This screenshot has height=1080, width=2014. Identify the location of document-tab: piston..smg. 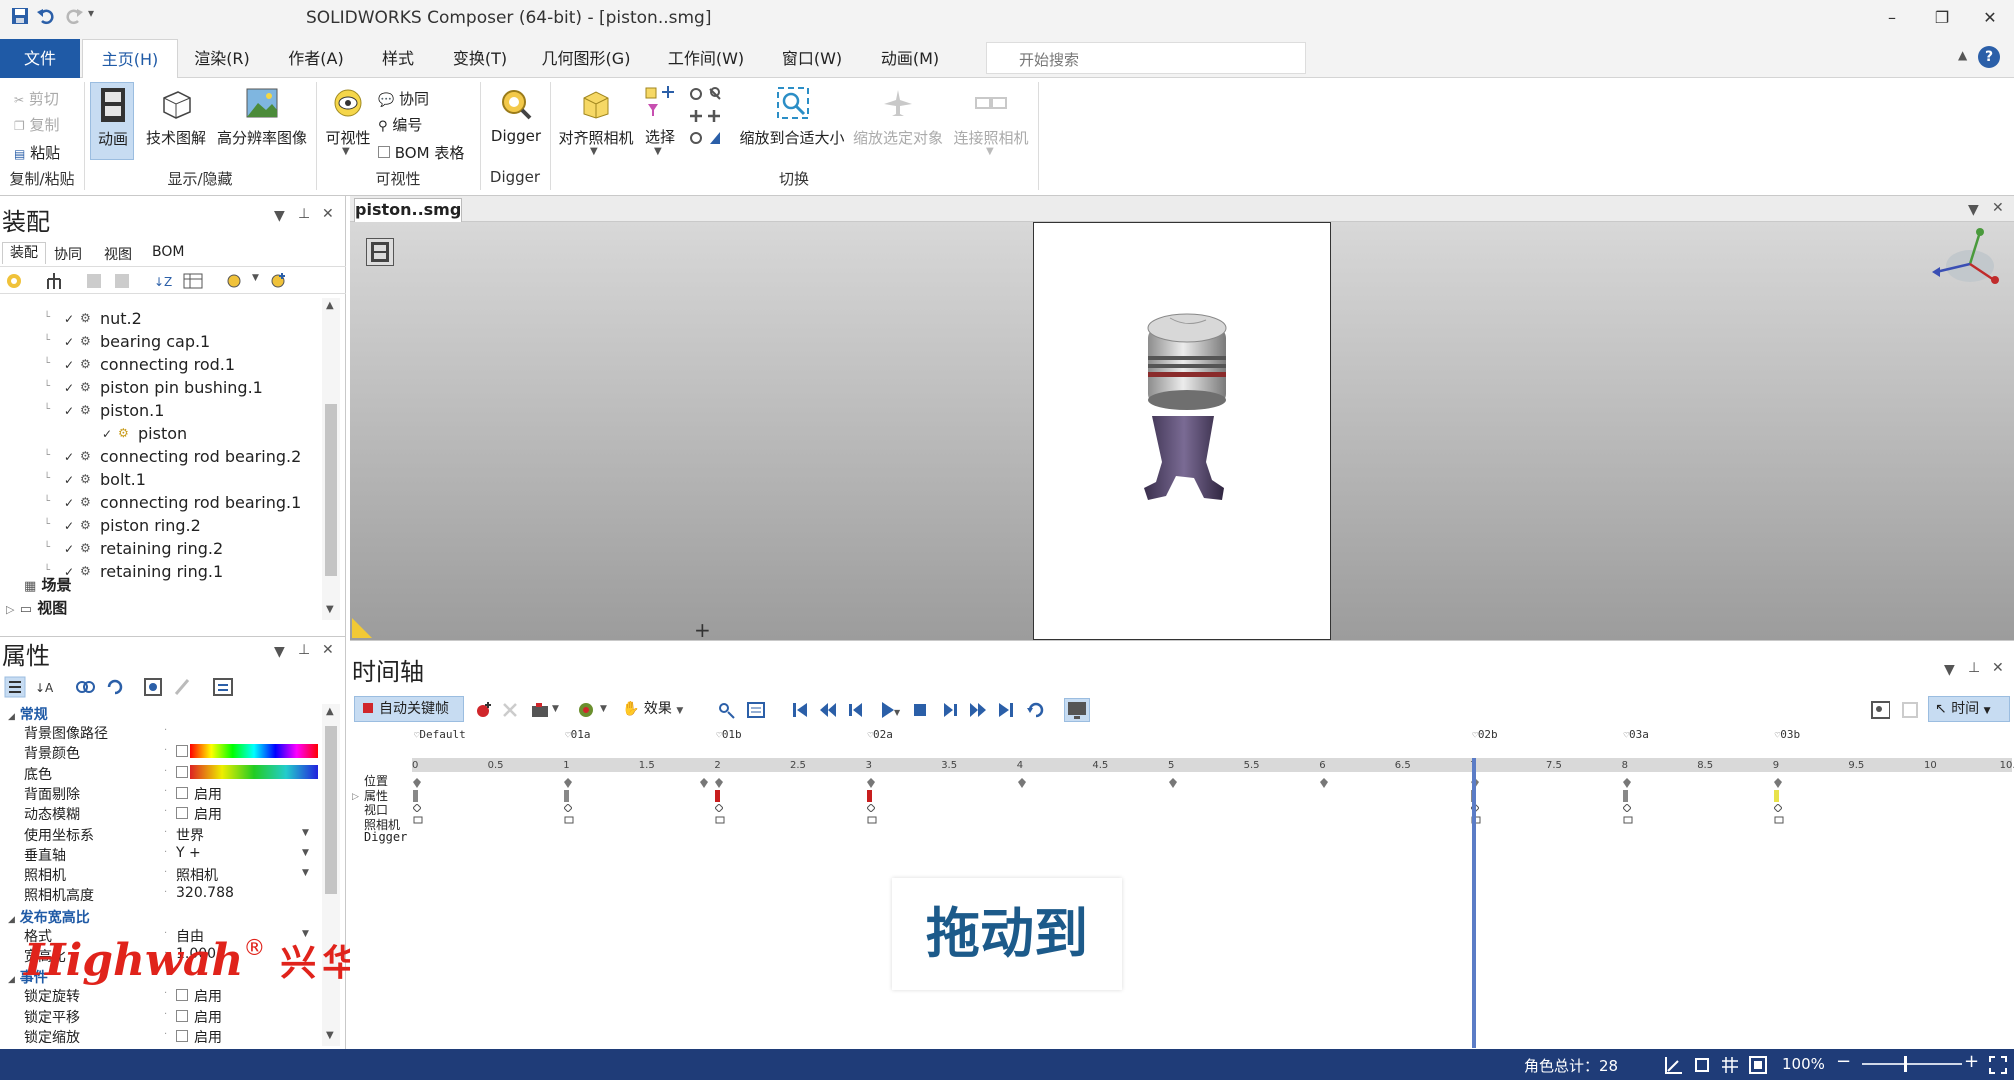
(408, 210).